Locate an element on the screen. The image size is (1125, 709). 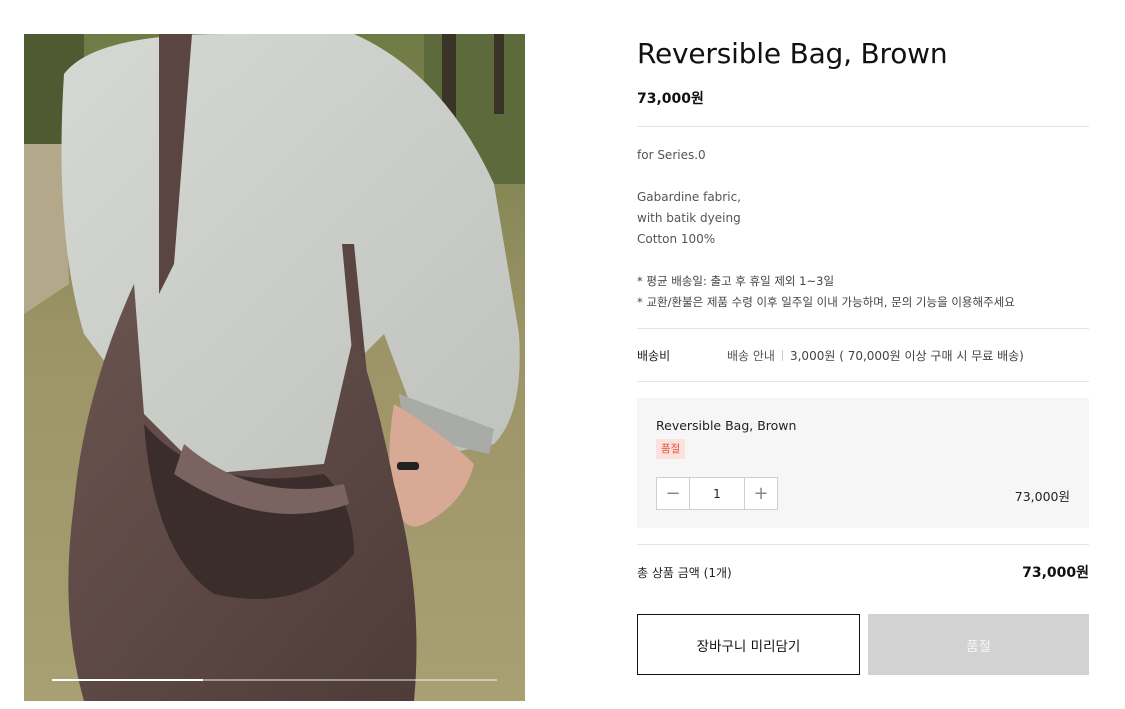
selected-option: Reversible Bag, Brown 품절 − + 73,000원 is located at coordinates (863, 463).